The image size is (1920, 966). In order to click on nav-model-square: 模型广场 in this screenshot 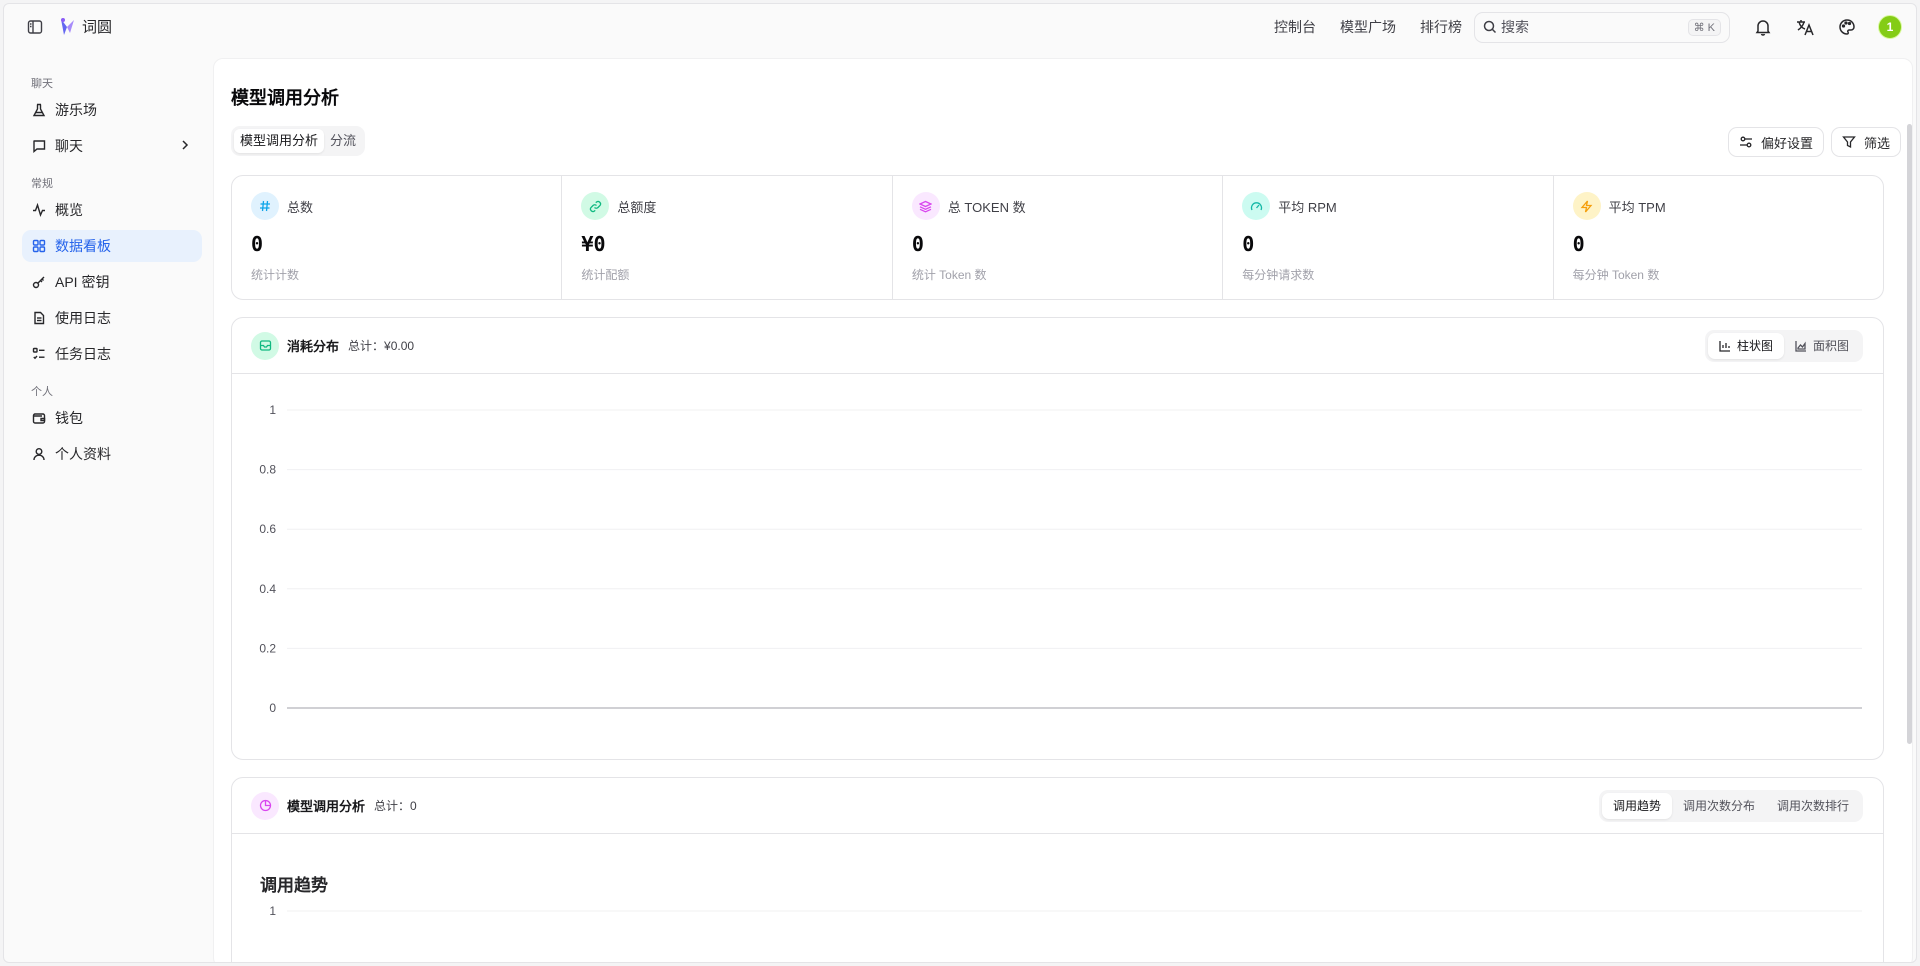, I will do `click(1368, 27)`.